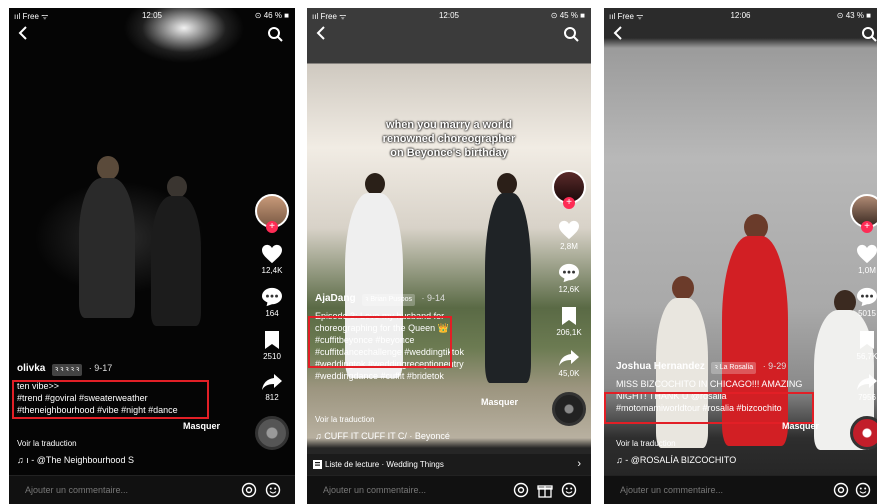  What do you see at coordinates (335, 298) in the screenshot?
I see `username: AjaDang` at bounding box center [335, 298].